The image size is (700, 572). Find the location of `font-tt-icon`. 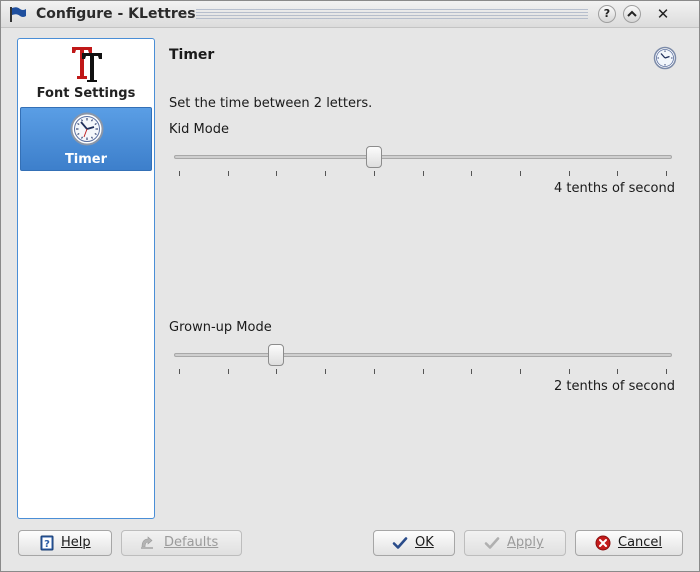

font-tt-icon is located at coordinates (87, 64).